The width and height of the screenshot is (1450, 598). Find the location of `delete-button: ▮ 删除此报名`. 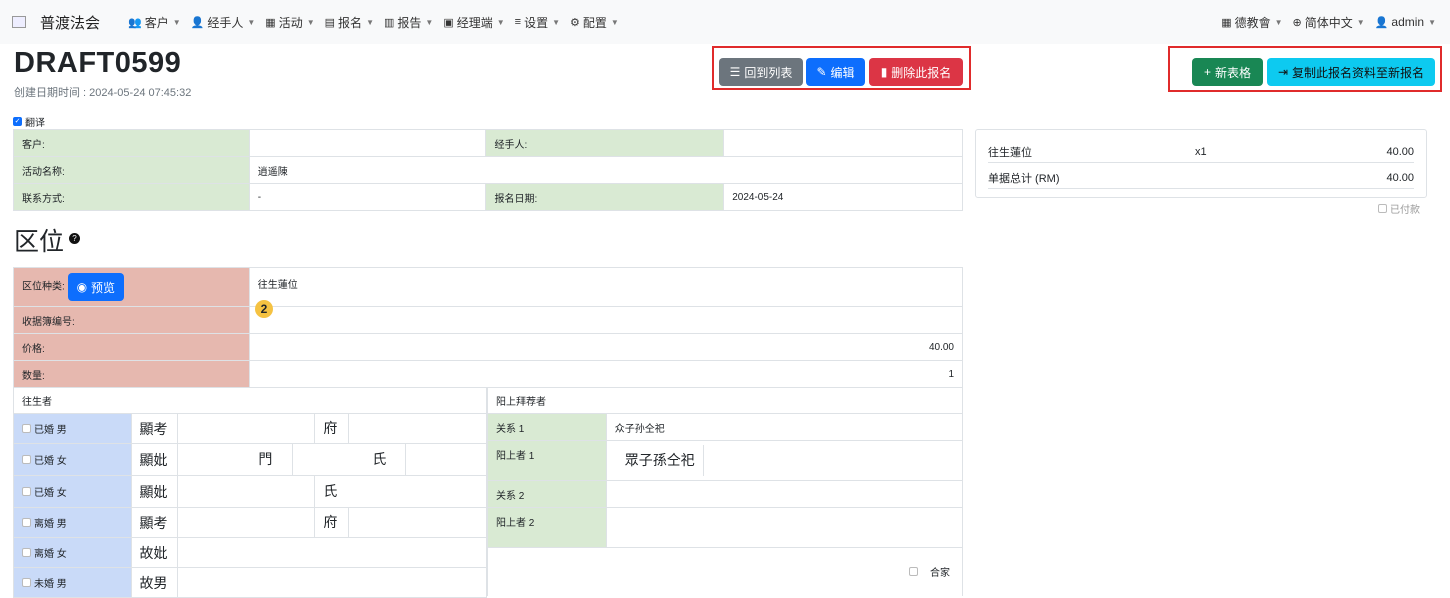

delete-button: ▮ 删除此报名 is located at coordinates (916, 72).